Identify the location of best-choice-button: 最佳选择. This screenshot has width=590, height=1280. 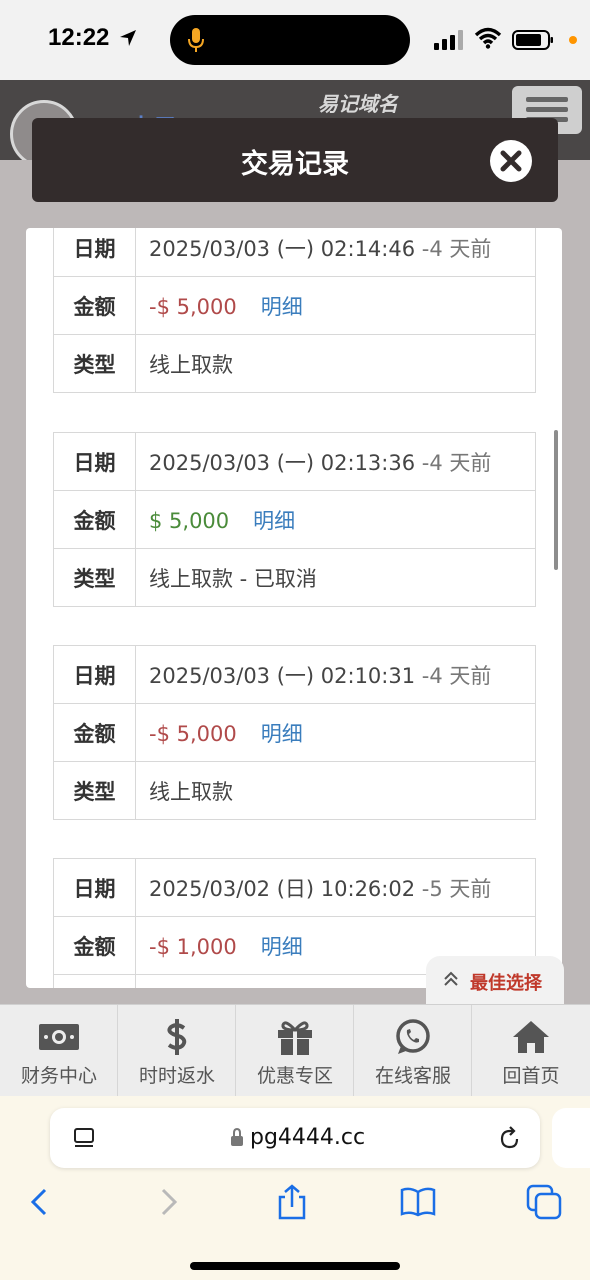
(495, 980).